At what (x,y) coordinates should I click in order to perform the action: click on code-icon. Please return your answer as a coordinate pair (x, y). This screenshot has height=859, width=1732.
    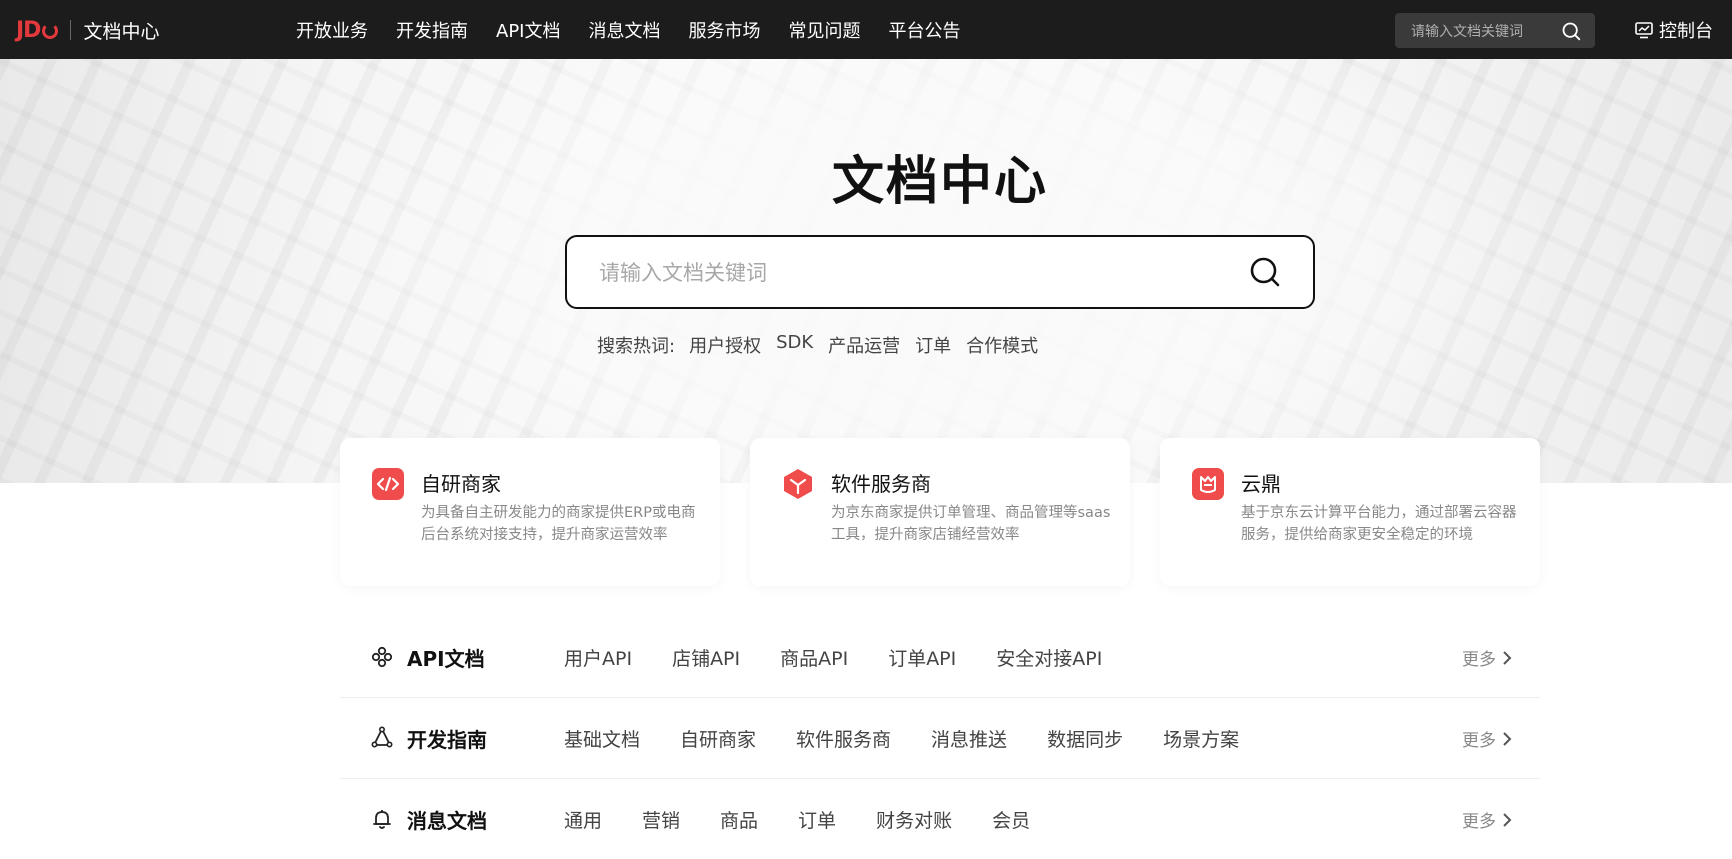
    Looking at the image, I should click on (388, 484).